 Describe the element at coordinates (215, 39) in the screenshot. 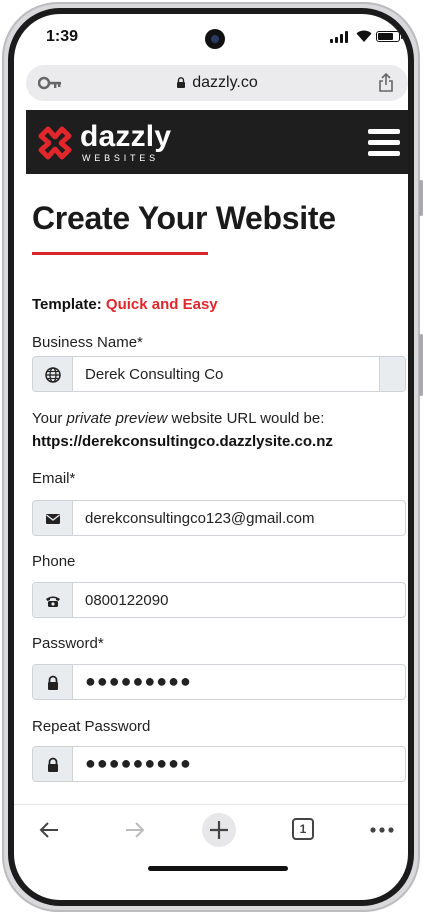

I see `front-camera-icon` at that location.